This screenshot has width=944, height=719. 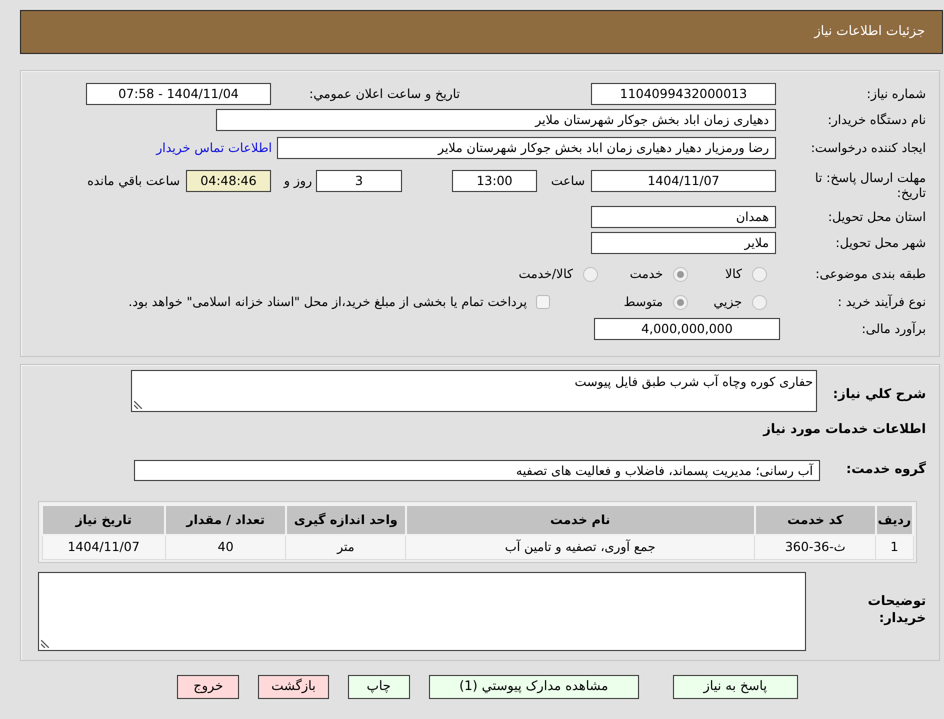 I want to click on budget-field: 4,000,000,000, so click(x=687, y=329).